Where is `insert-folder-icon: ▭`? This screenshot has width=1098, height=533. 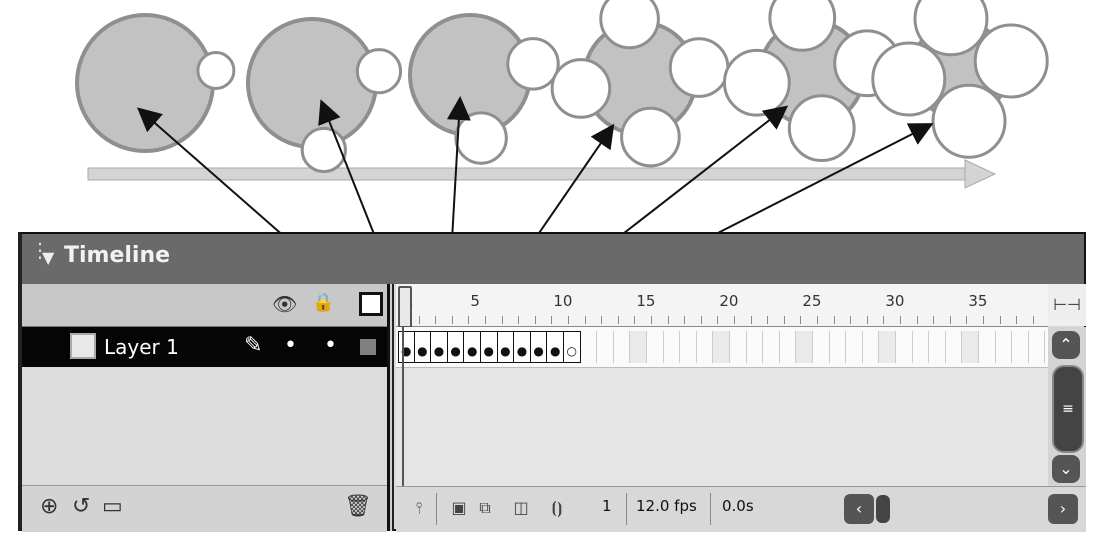 insert-folder-icon: ▭ is located at coordinates (112, 506).